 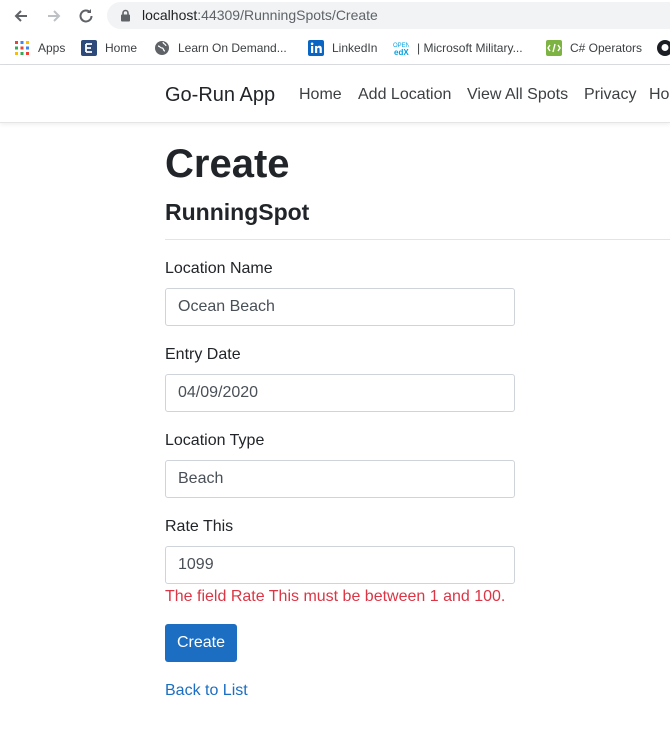 I want to click on edx-icon: OPEN edX, so click(x=401, y=48).